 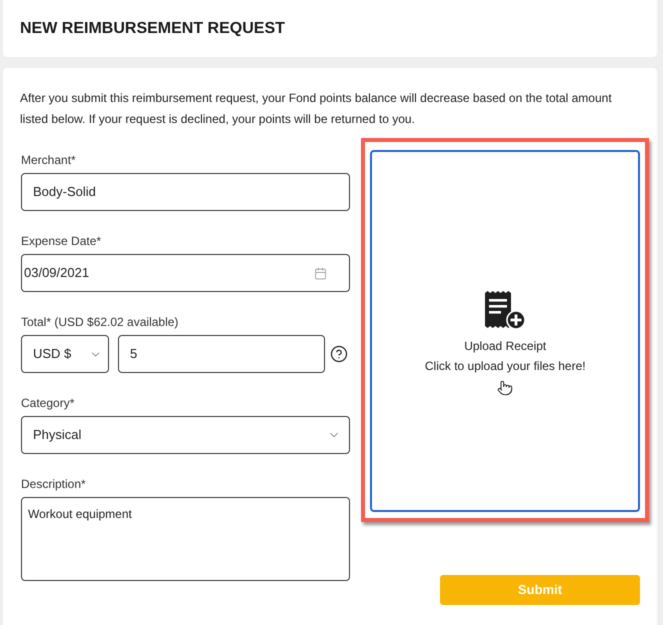 I want to click on text-field: Body-Solid, so click(x=185, y=192).